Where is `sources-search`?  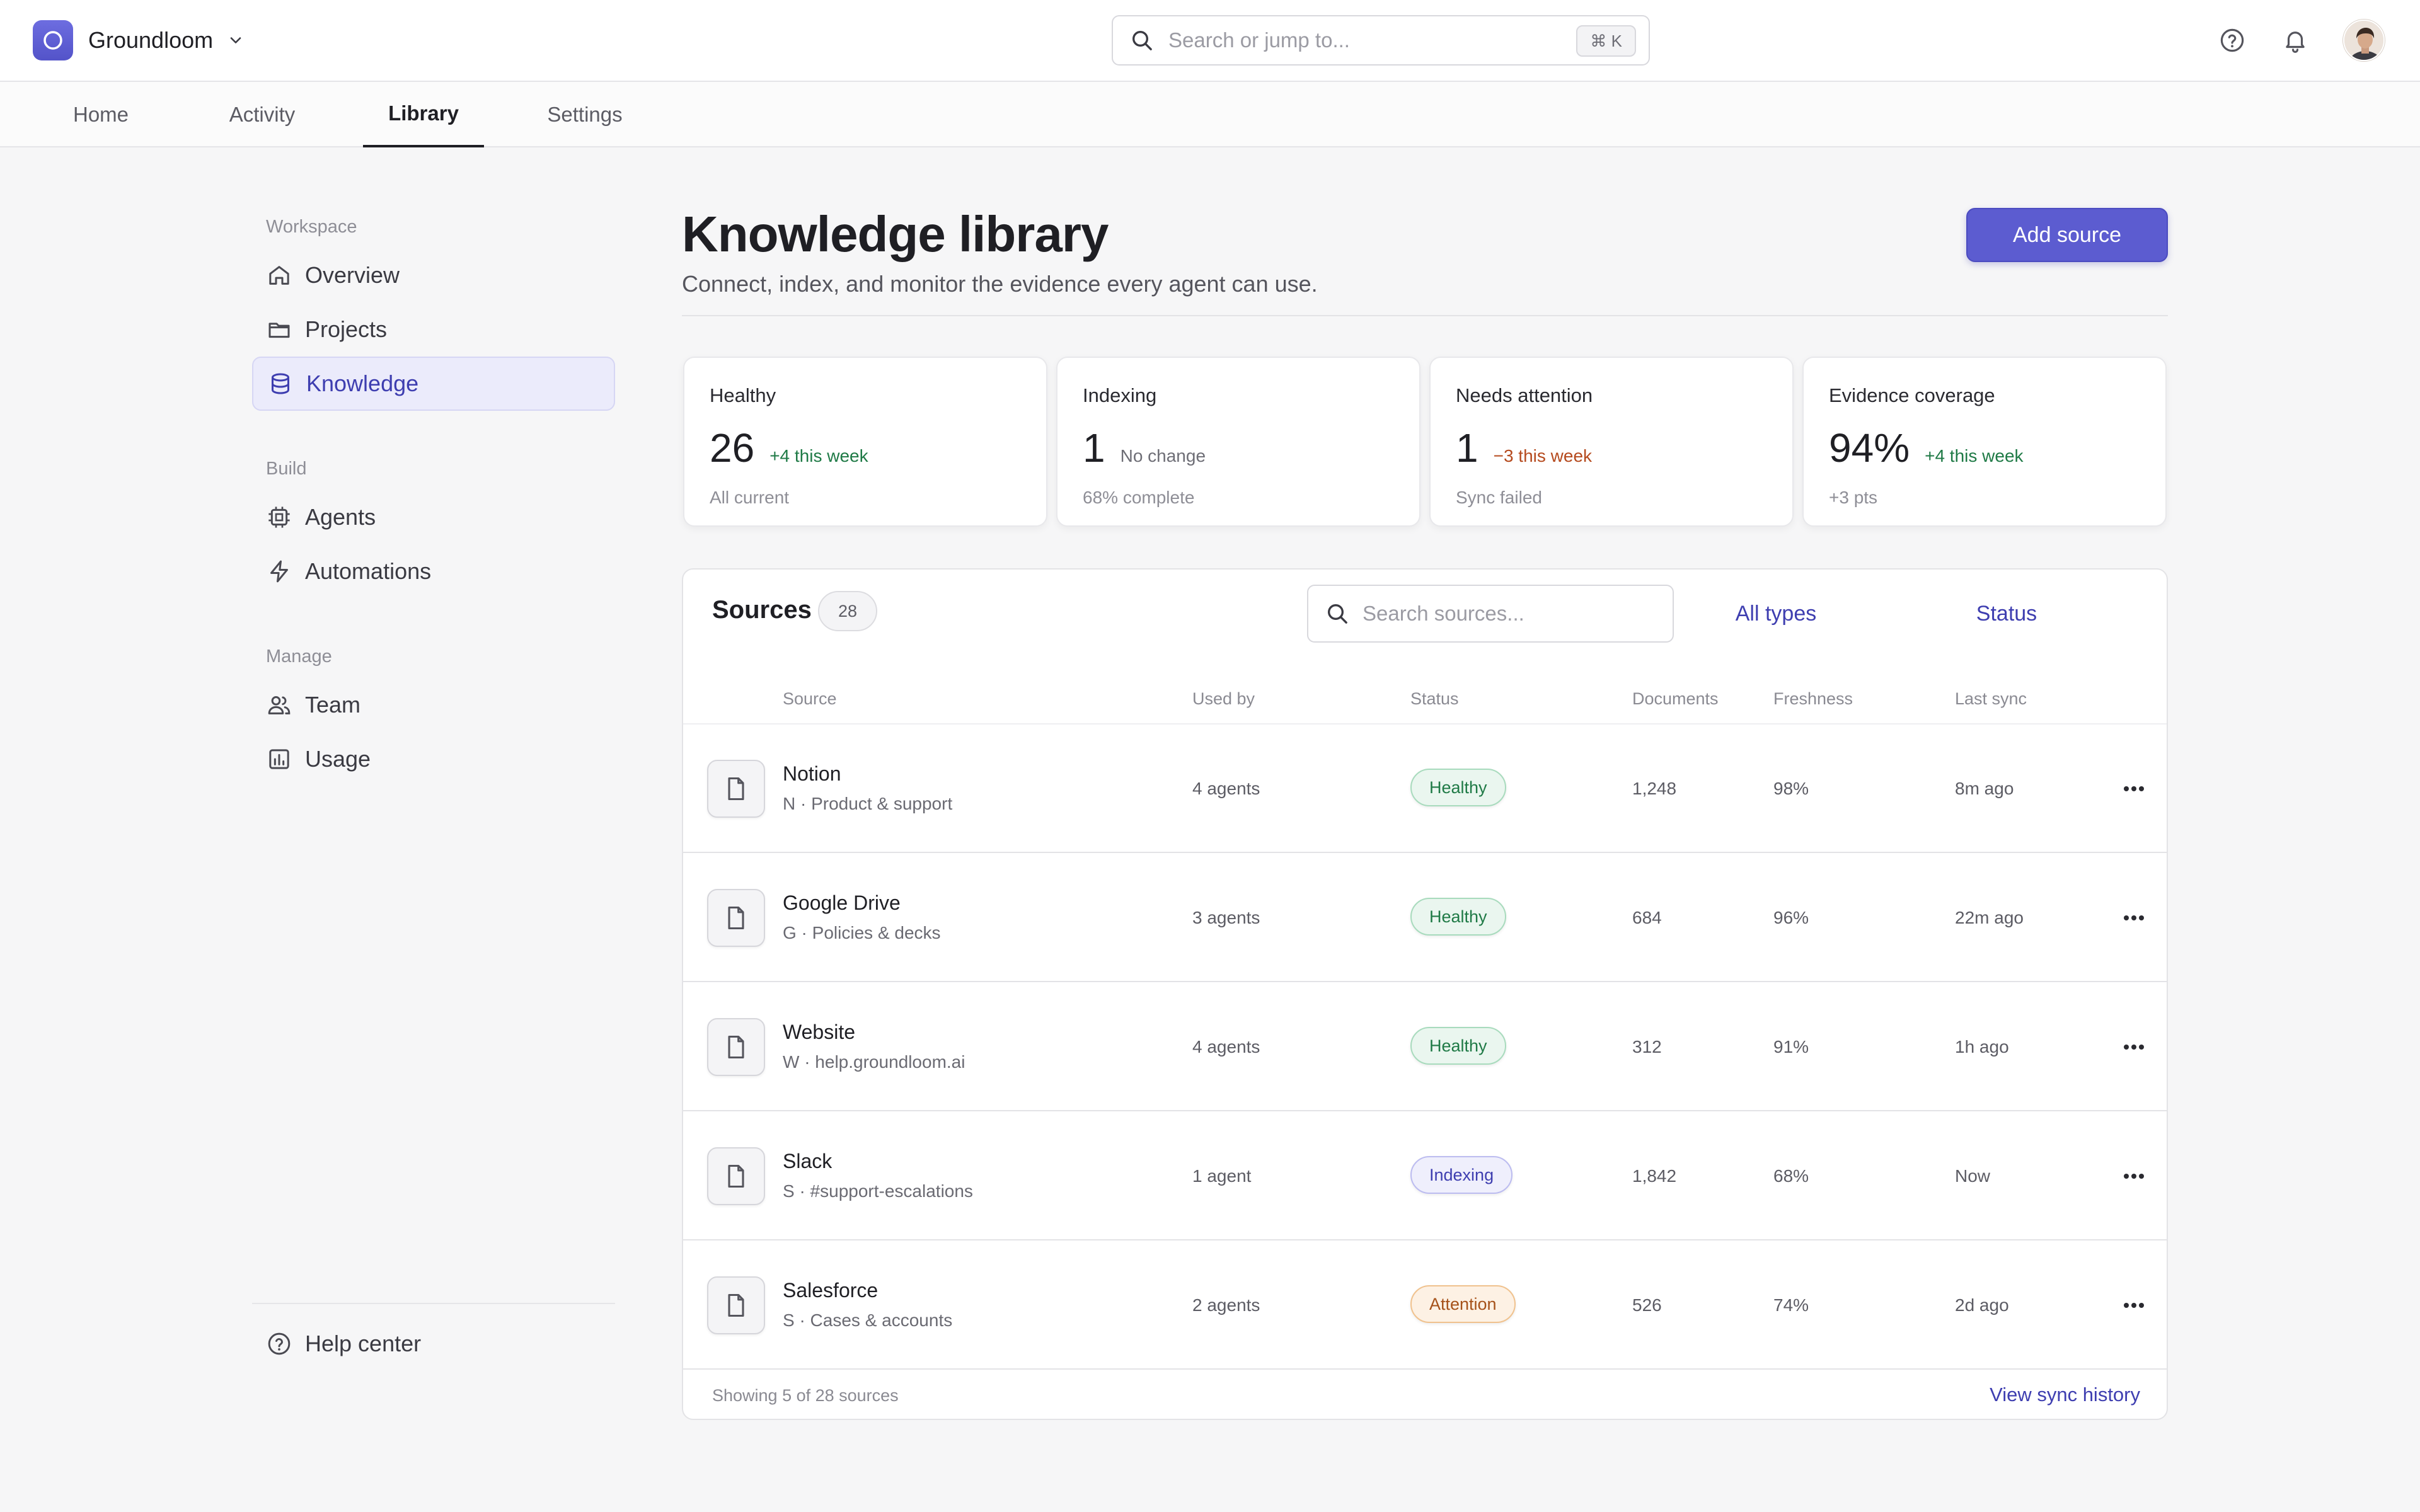 sources-search is located at coordinates (1490, 614).